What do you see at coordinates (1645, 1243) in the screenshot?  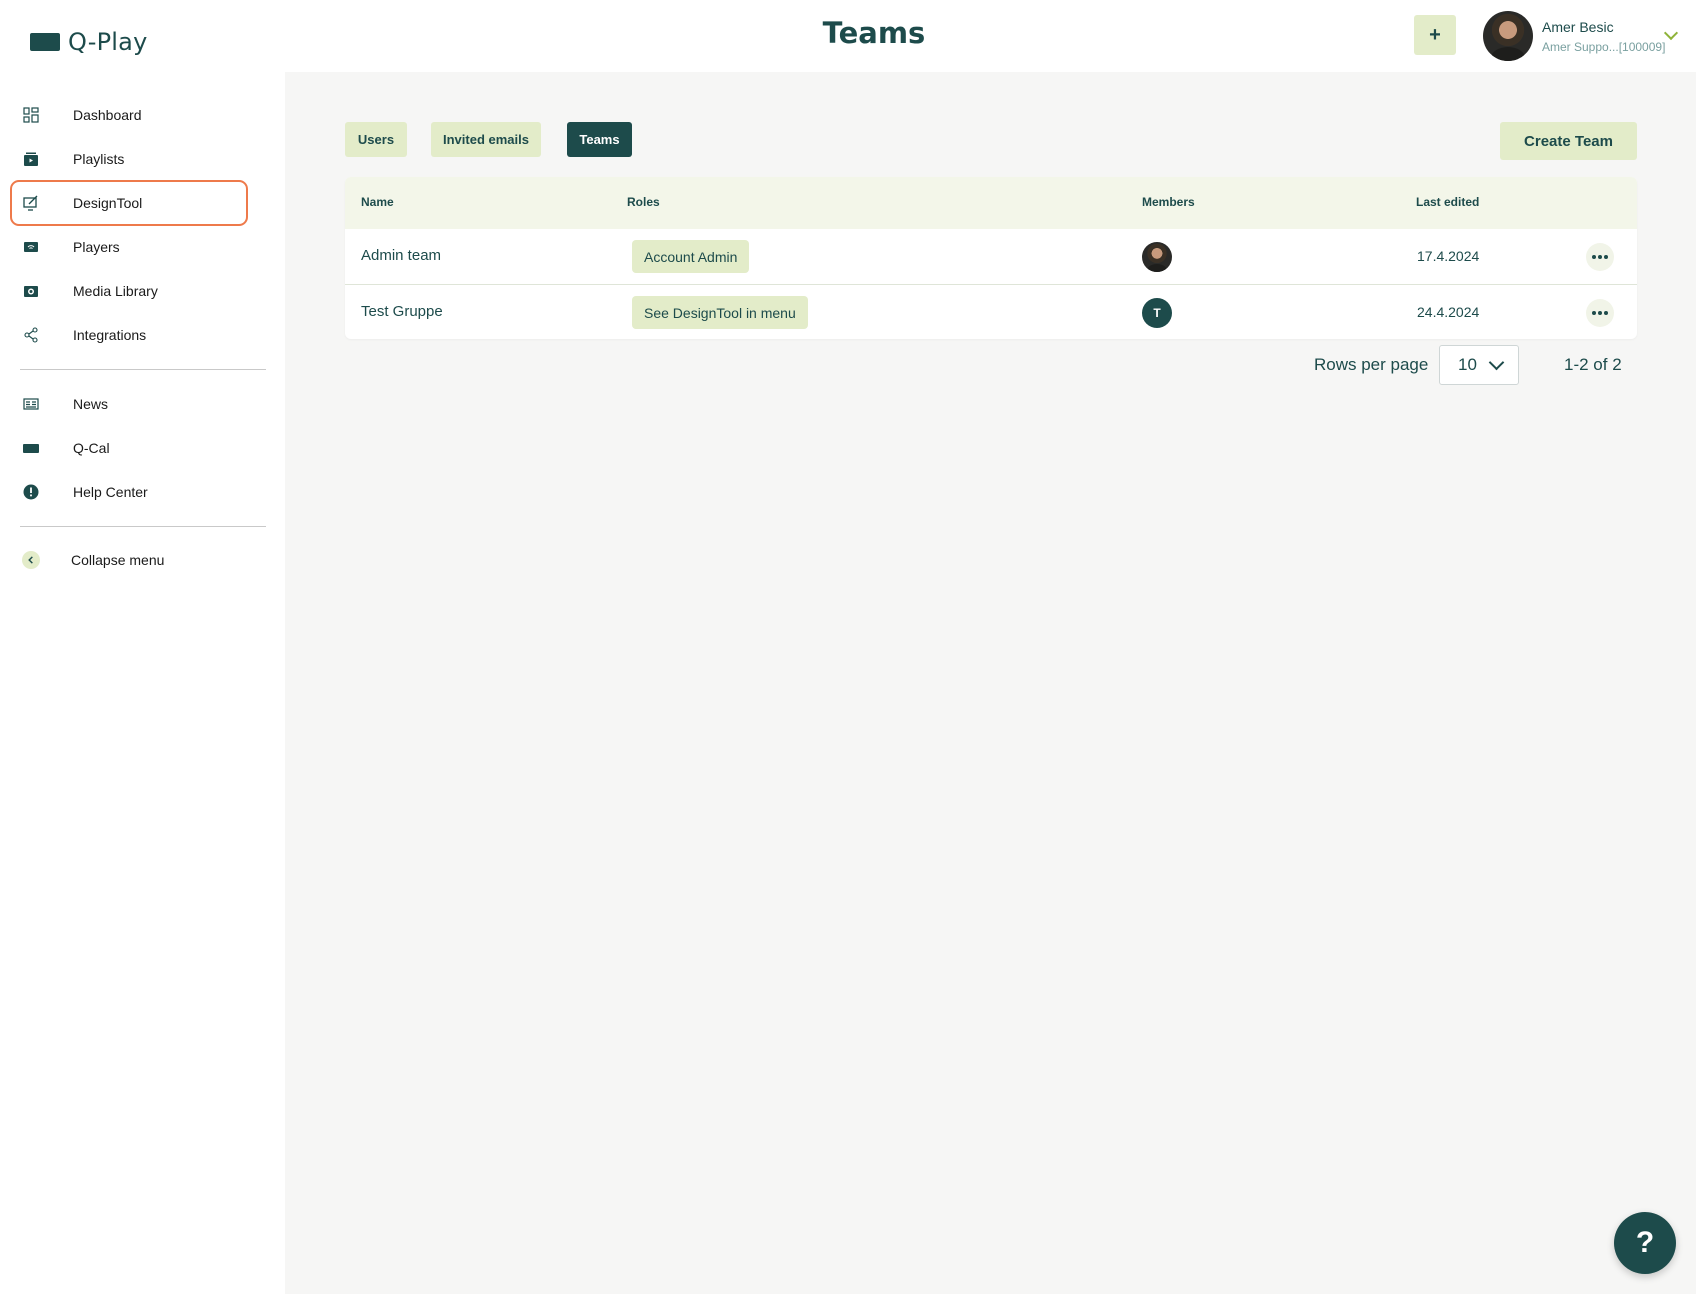 I see `help-button: ?` at bounding box center [1645, 1243].